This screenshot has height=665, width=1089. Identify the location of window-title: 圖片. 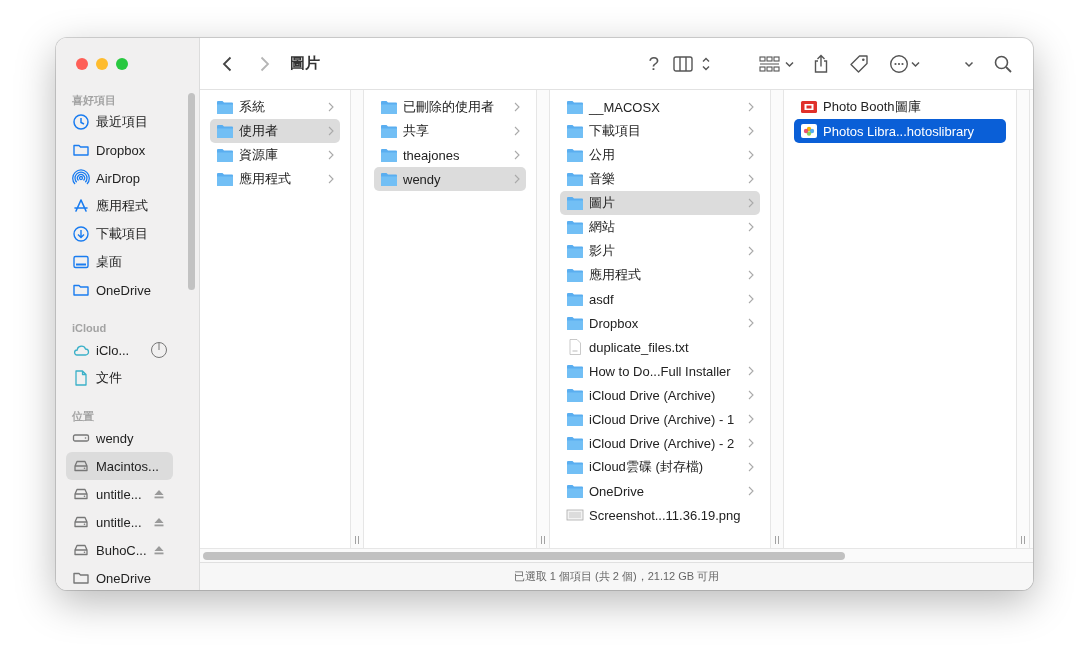
(305, 63).